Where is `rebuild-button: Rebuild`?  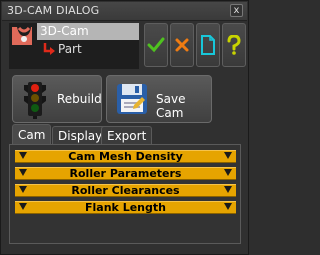
rebuild-button: Rebuild is located at coordinates (57, 99).